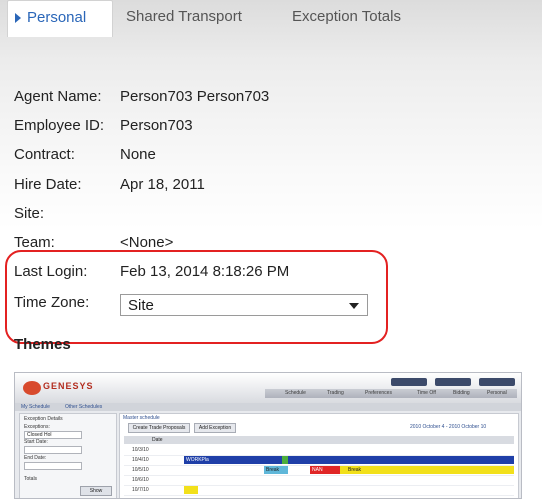 The width and height of the screenshot is (542, 499). What do you see at coordinates (32, 388) in the screenshot?
I see `genesys-logo-icon` at bounding box center [32, 388].